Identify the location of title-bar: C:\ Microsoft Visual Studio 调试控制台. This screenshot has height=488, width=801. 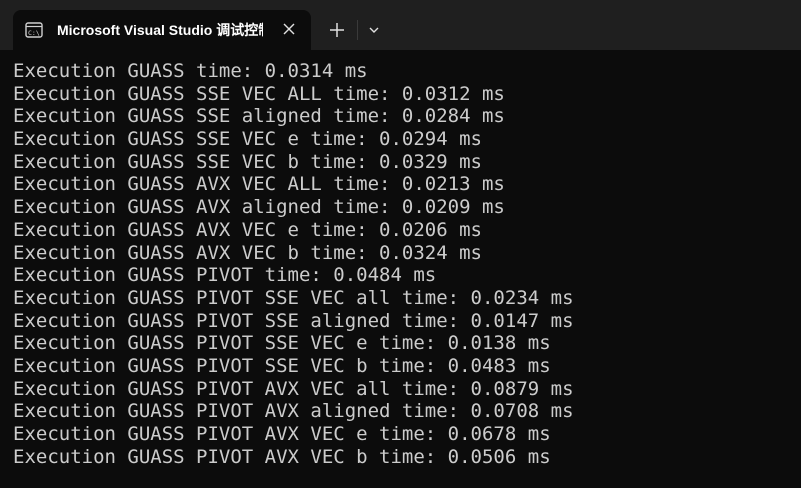
(400, 25).